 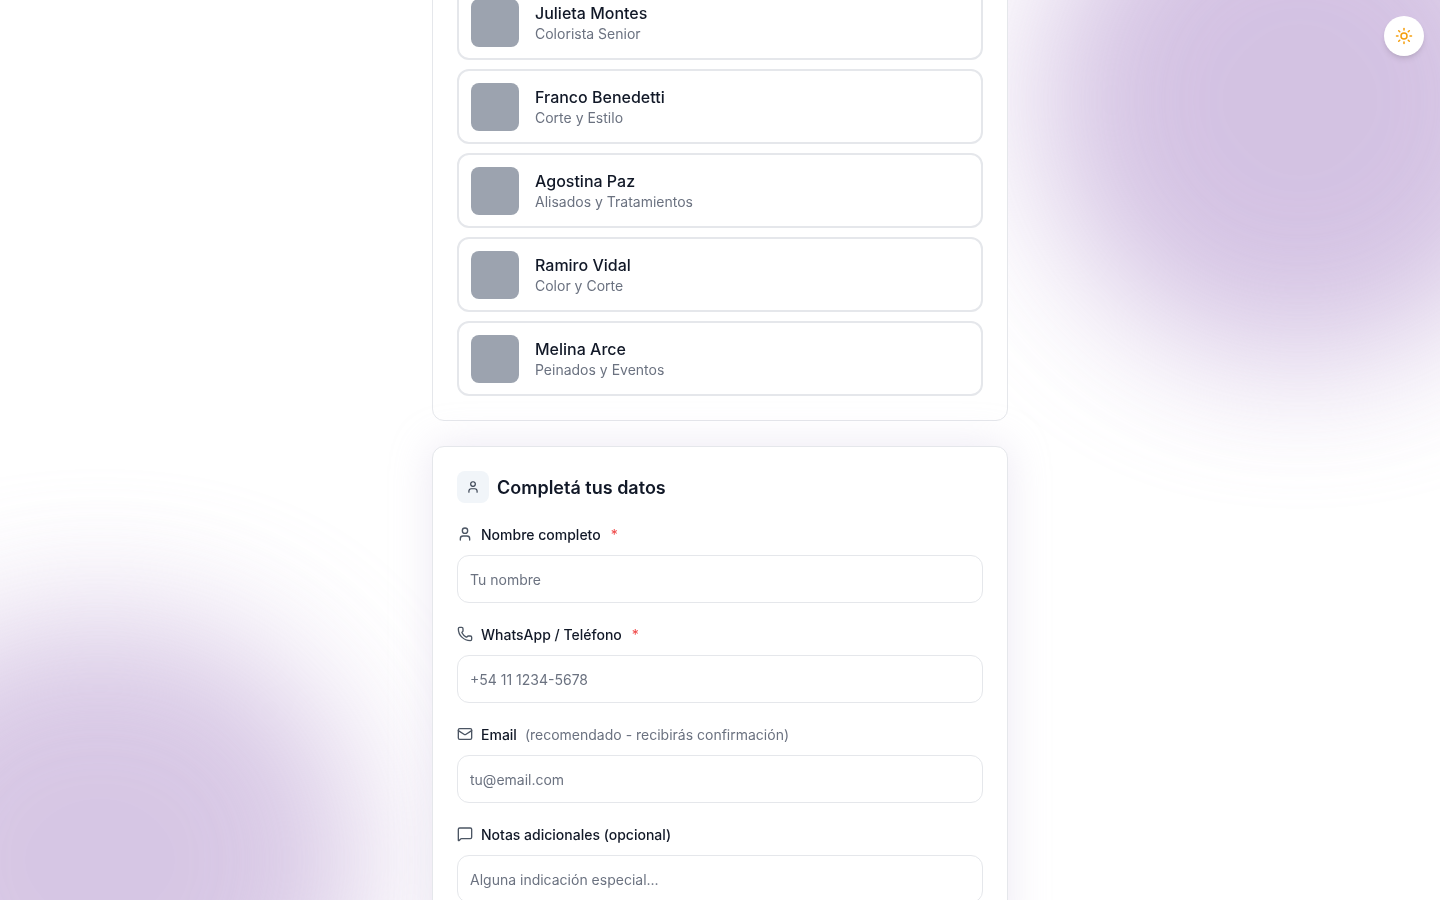 I want to click on input-field: tu@email.com, so click(x=720, y=779).